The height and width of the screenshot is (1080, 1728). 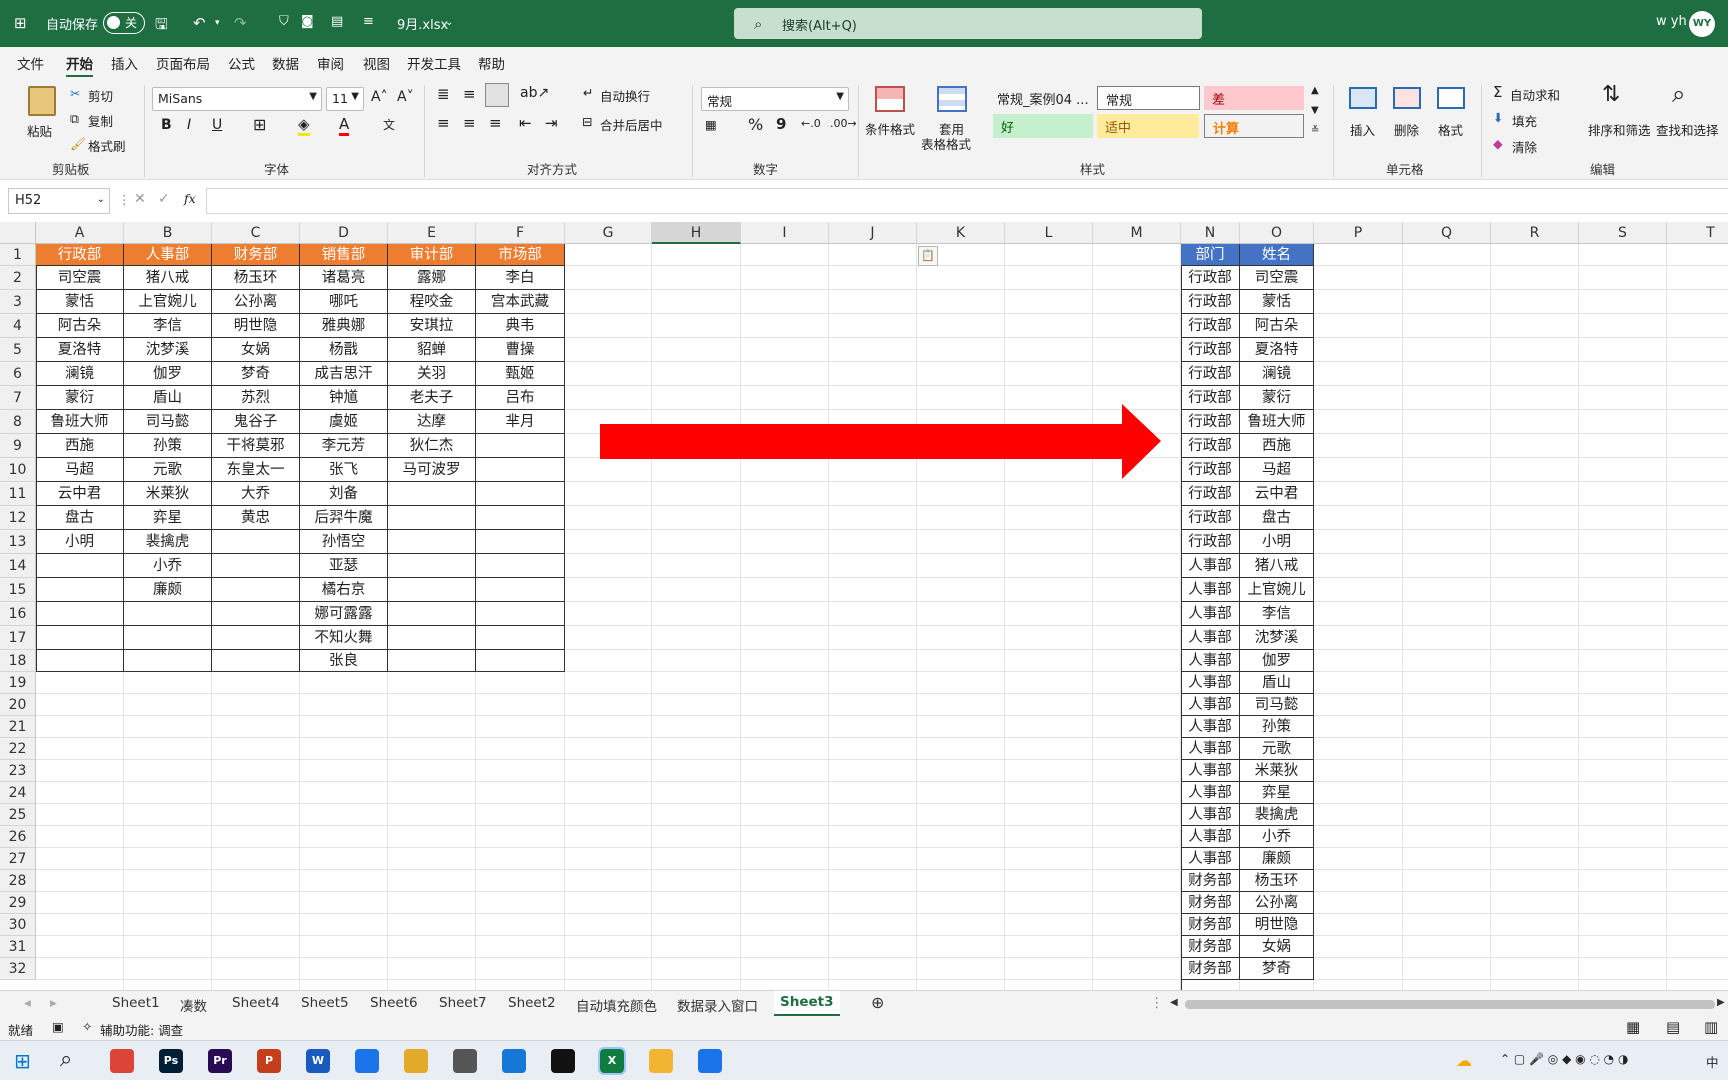 I want to click on taskbar-app-capcut-icon, so click(x=563, y=1061).